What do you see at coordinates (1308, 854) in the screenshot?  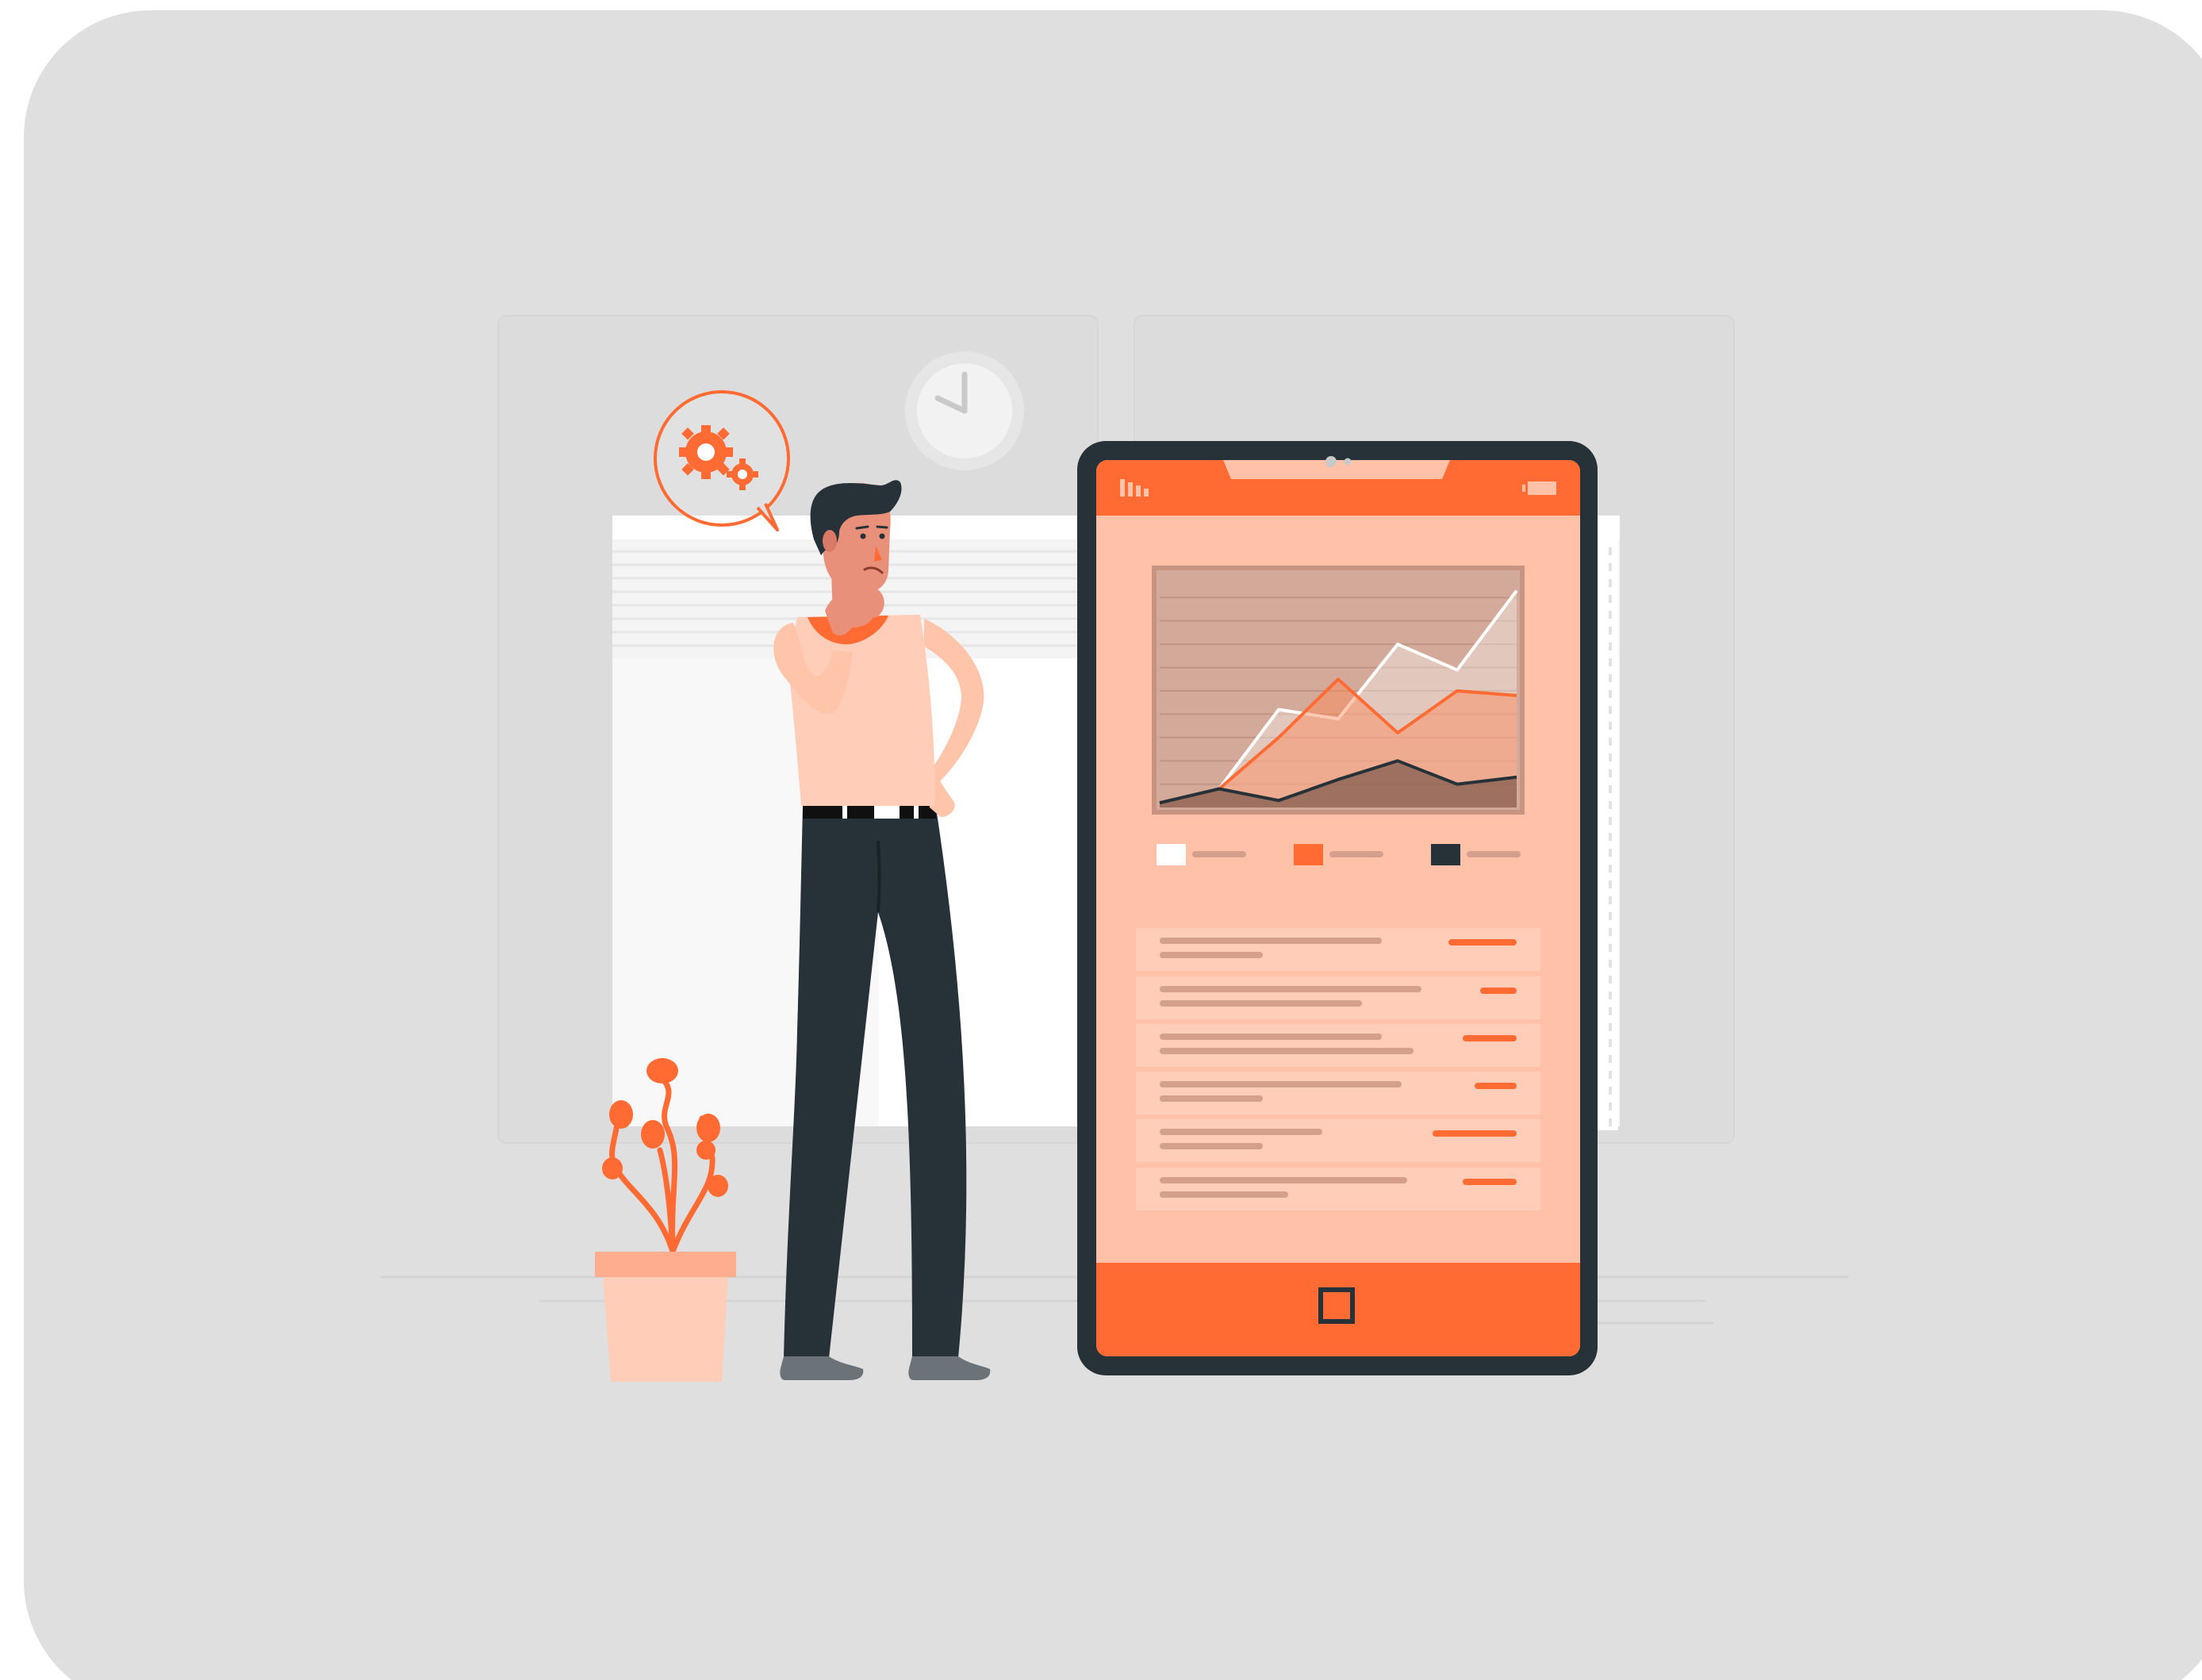 I see `legend-swatch-orange` at bounding box center [1308, 854].